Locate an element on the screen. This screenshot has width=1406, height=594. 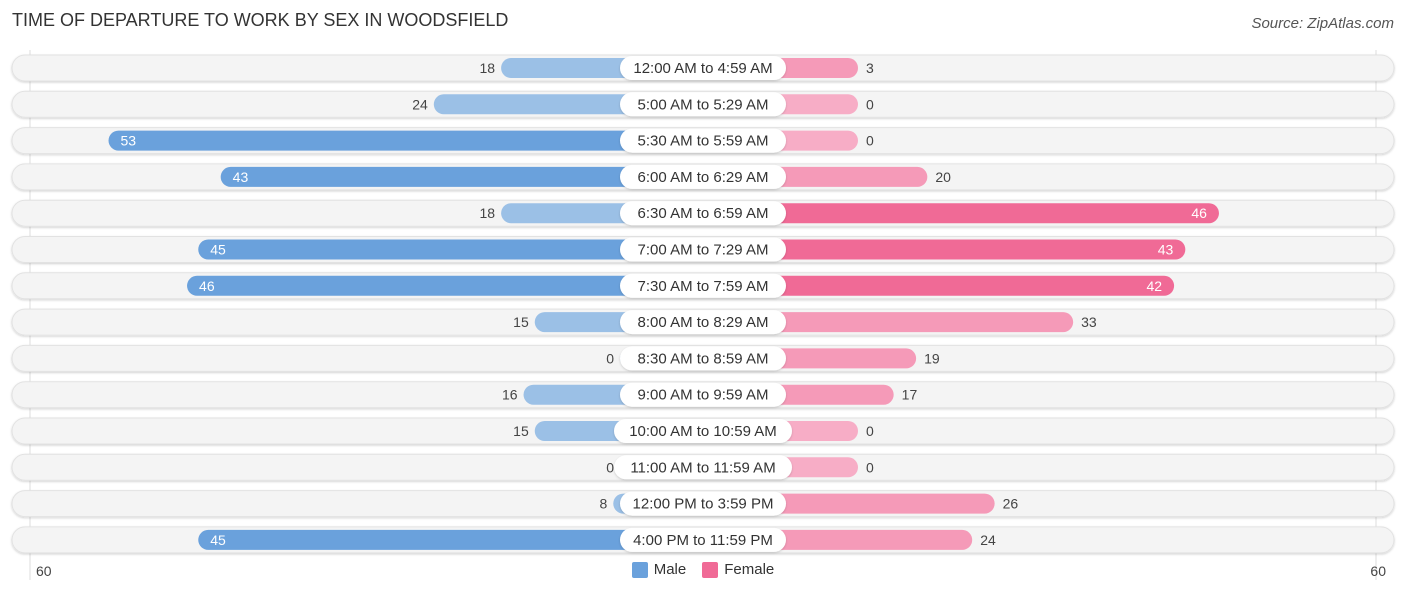
chart-row: 15 0 10:00 AM to 10:59 AM is located at coordinates (703, 431).